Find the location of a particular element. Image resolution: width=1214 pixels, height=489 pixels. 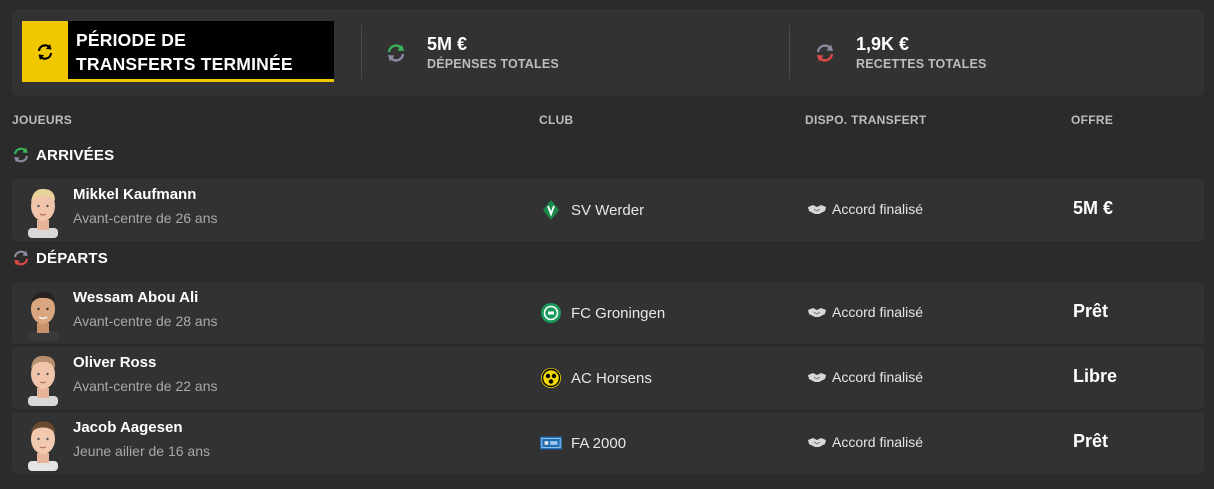

period-title-line2: TRANSFERTS TERMINÉE is located at coordinates (184, 63).